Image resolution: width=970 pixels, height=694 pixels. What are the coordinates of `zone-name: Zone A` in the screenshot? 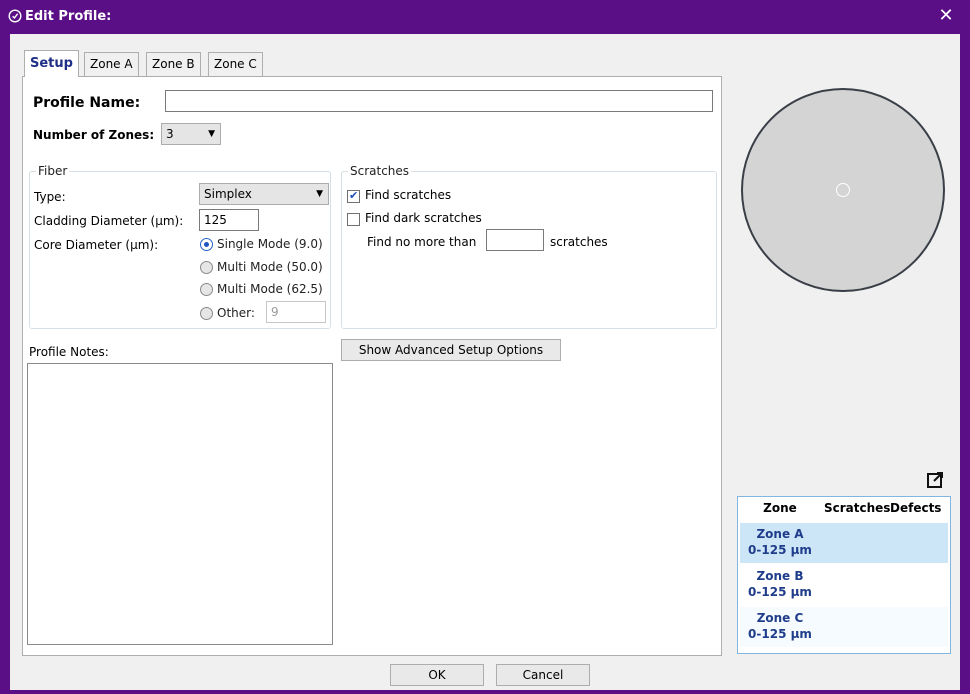 It's located at (780, 534).